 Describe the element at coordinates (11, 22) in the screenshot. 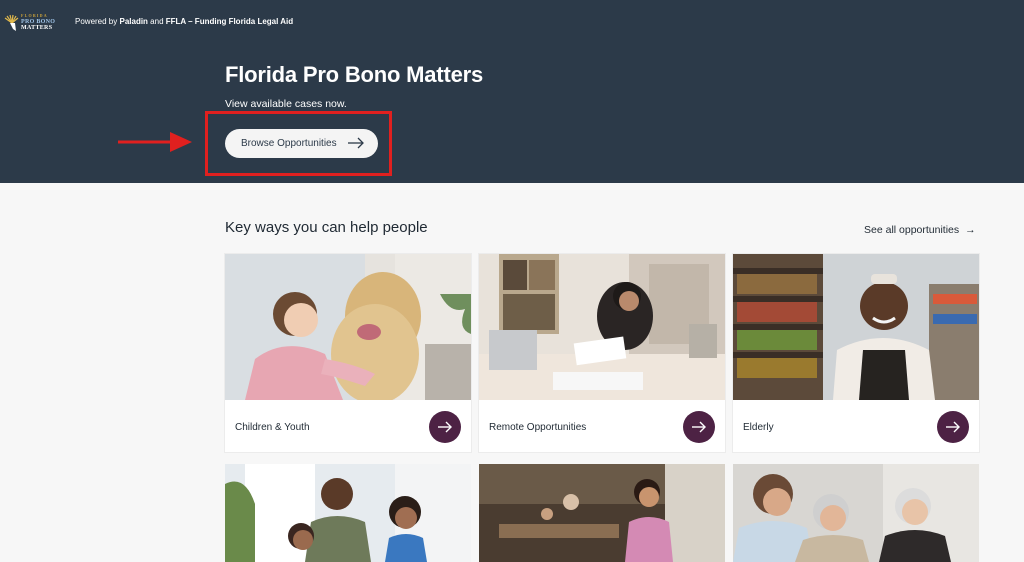

I see `florida-sun-icon` at that location.